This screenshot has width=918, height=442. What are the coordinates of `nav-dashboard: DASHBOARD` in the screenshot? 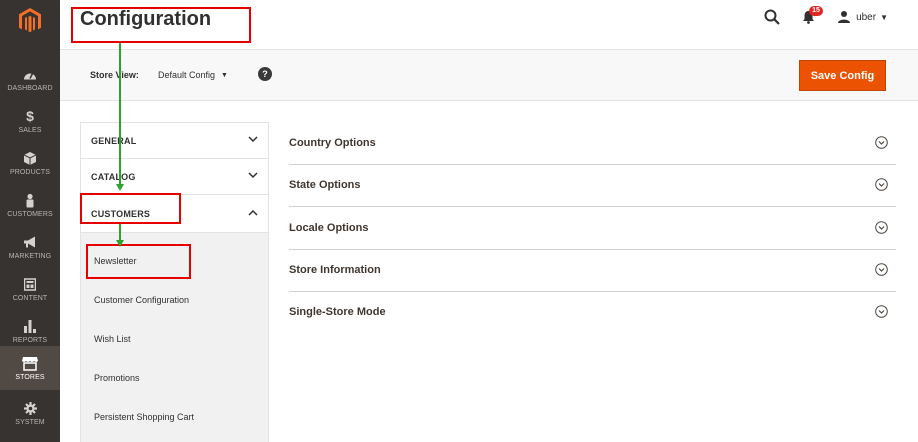 It's located at (30, 79).